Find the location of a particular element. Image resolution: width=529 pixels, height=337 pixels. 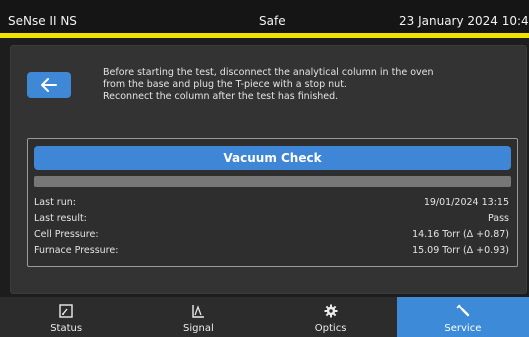

row-label: Last run: is located at coordinates (55, 202).